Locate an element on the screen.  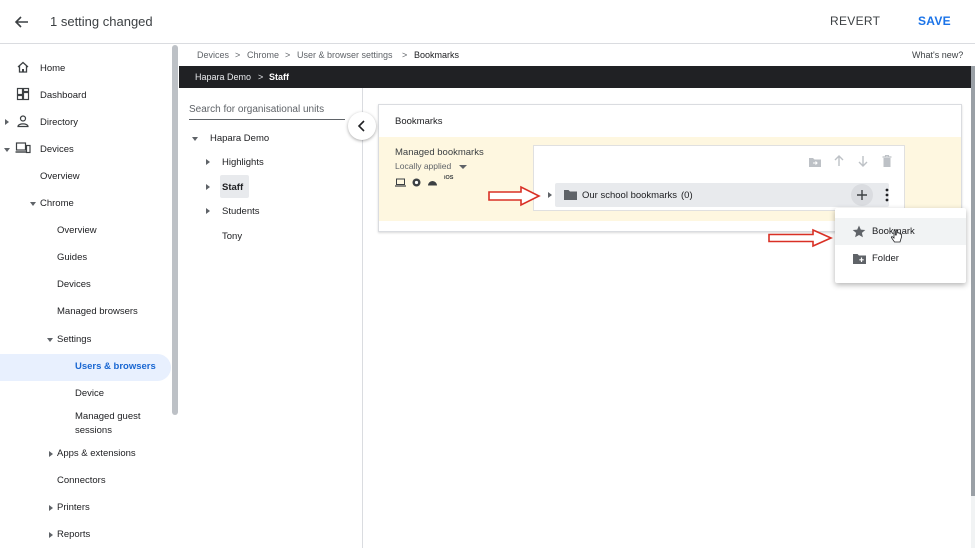
kebab-menu-icon is located at coordinates (887, 195).